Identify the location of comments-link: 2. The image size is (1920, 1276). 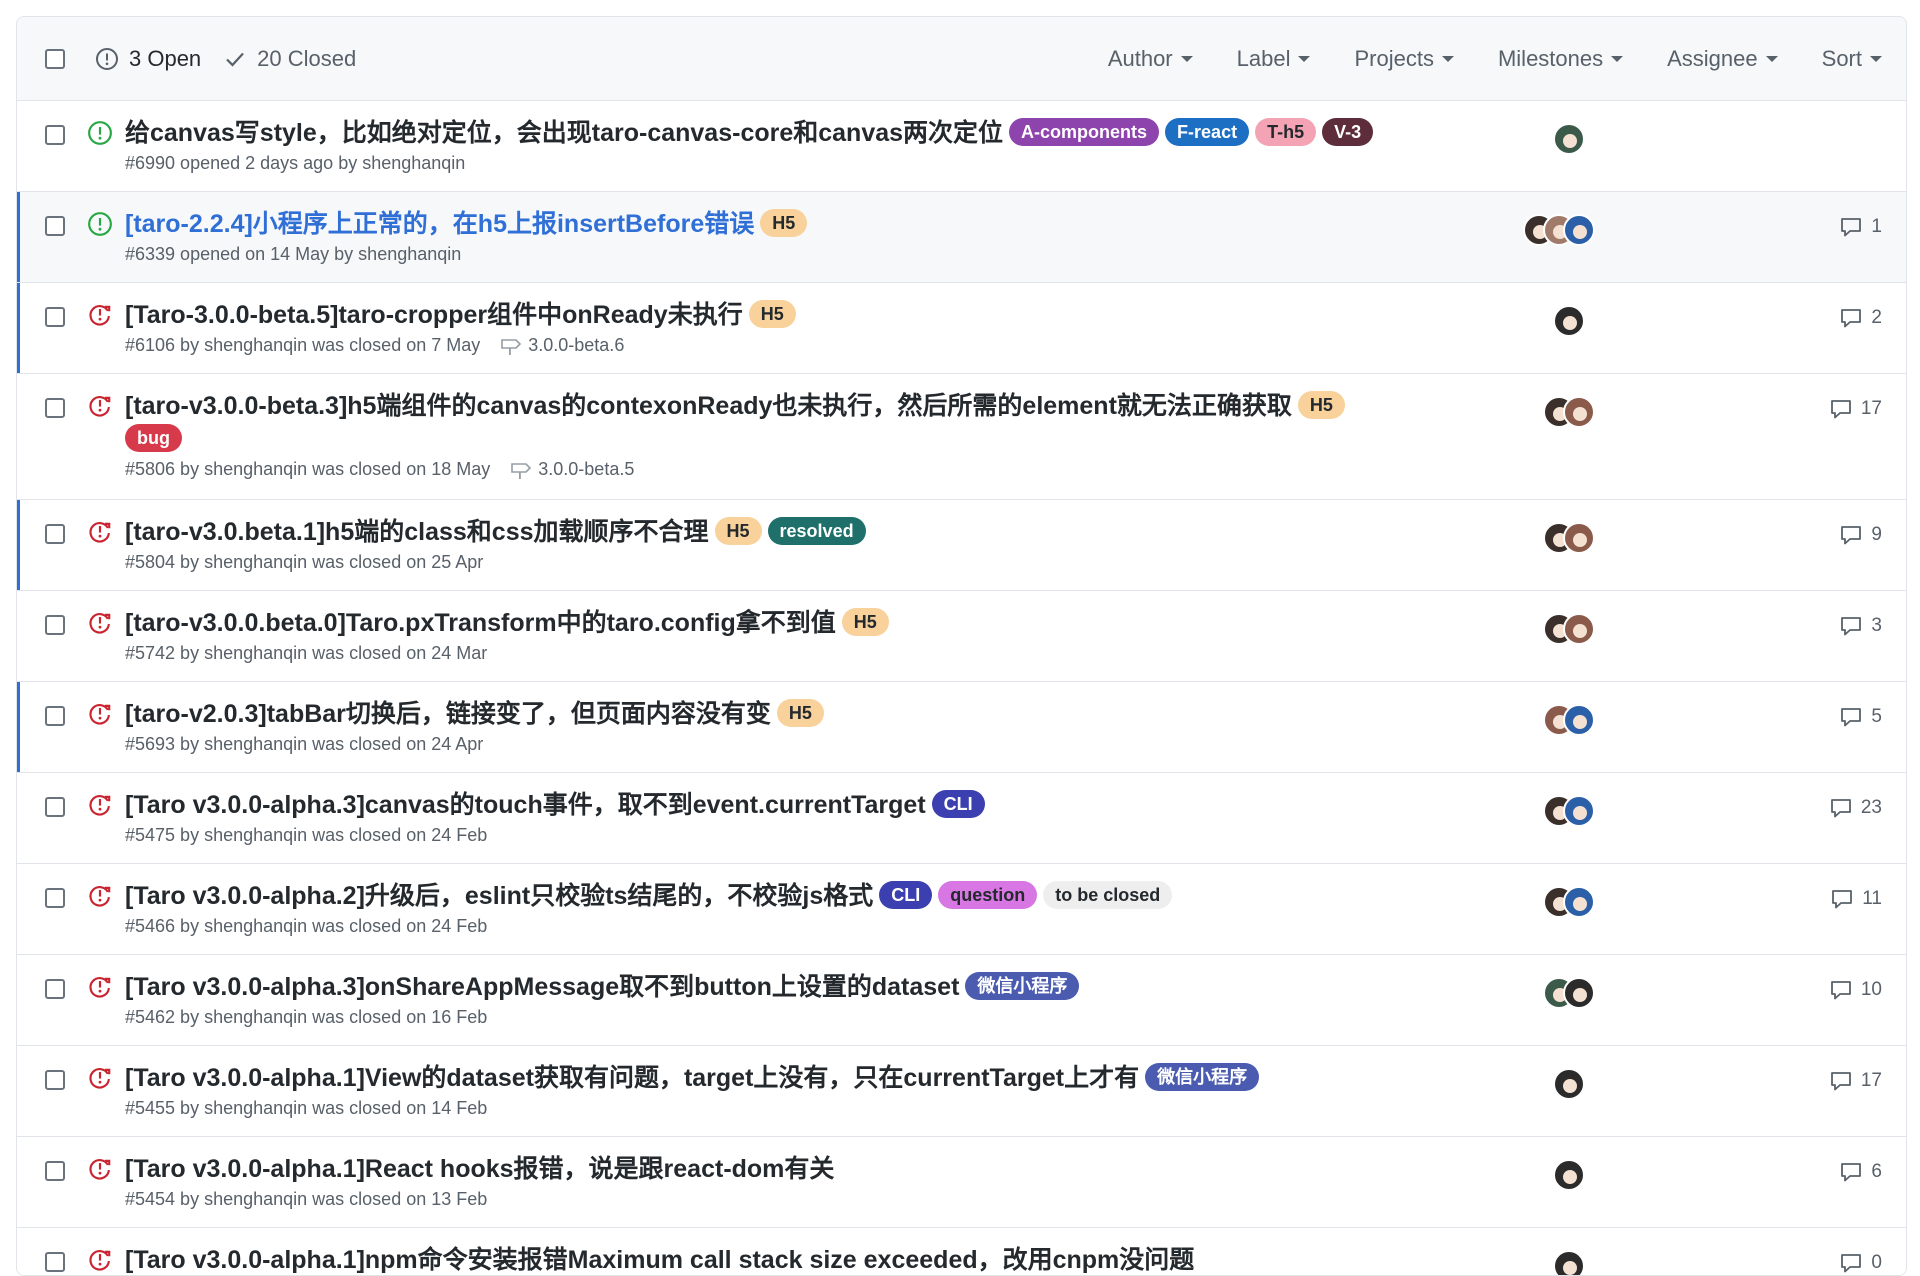
(1860, 318).